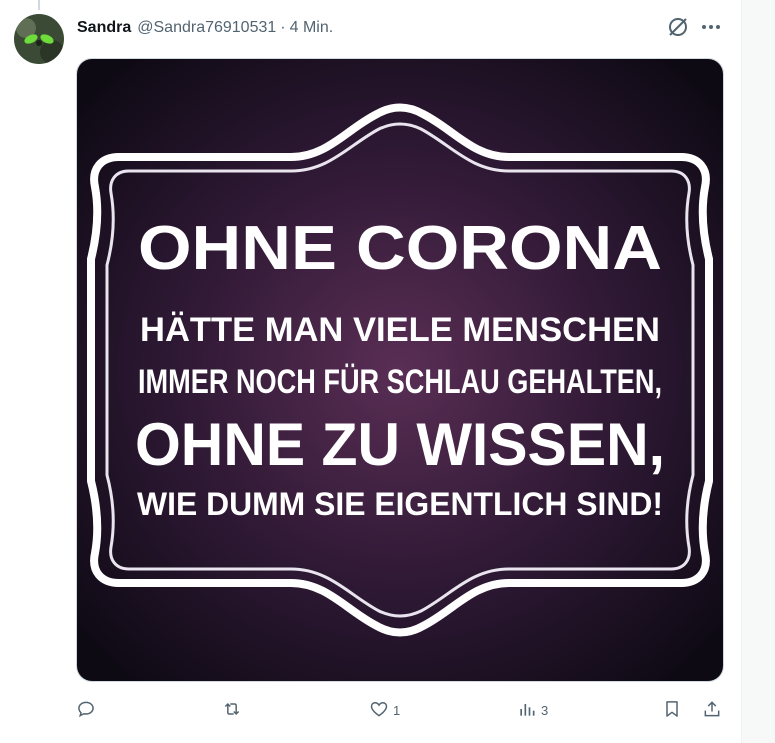 This screenshot has height=743, width=775. Describe the element at coordinates (400, 444) in the screenshot. I see `image-text-line-4: OHNE ZU WISSEN,` at that location.